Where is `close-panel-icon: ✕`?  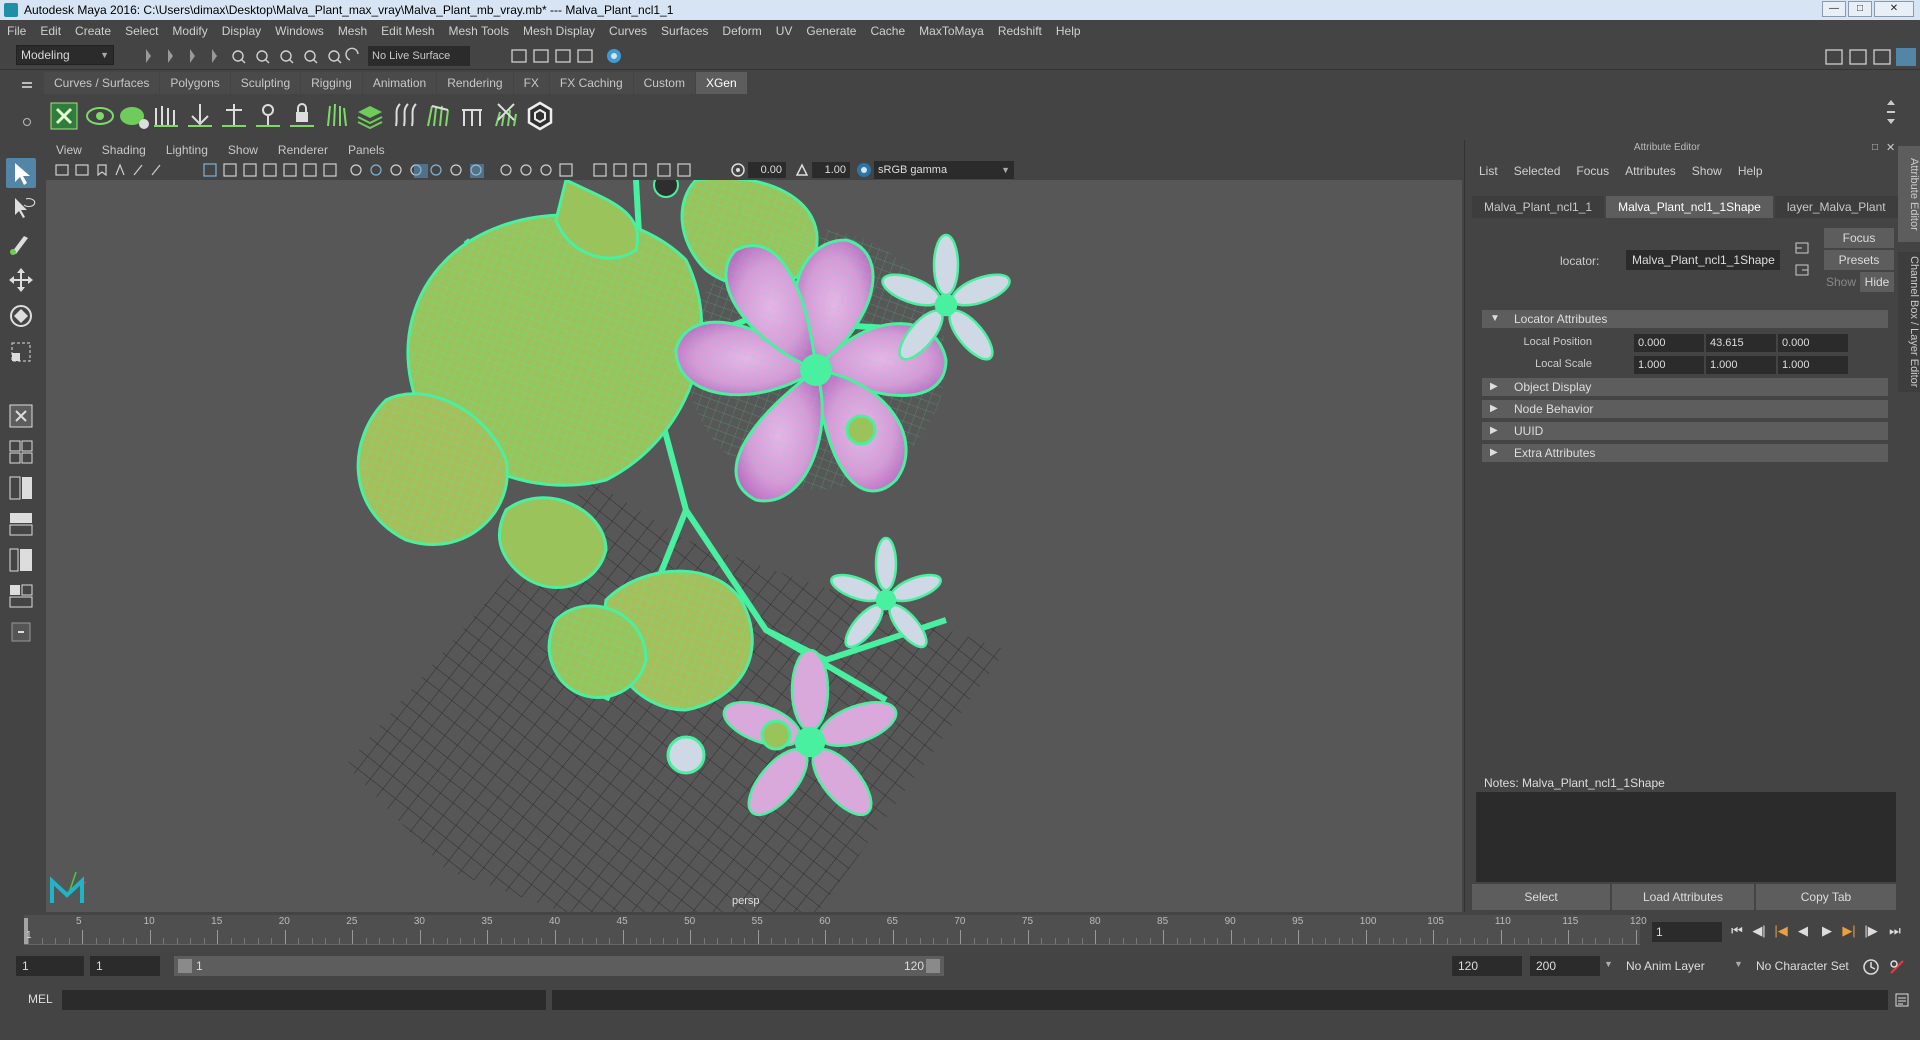
close-panel-icon: ✕ is located at coordinates (1890, 147).